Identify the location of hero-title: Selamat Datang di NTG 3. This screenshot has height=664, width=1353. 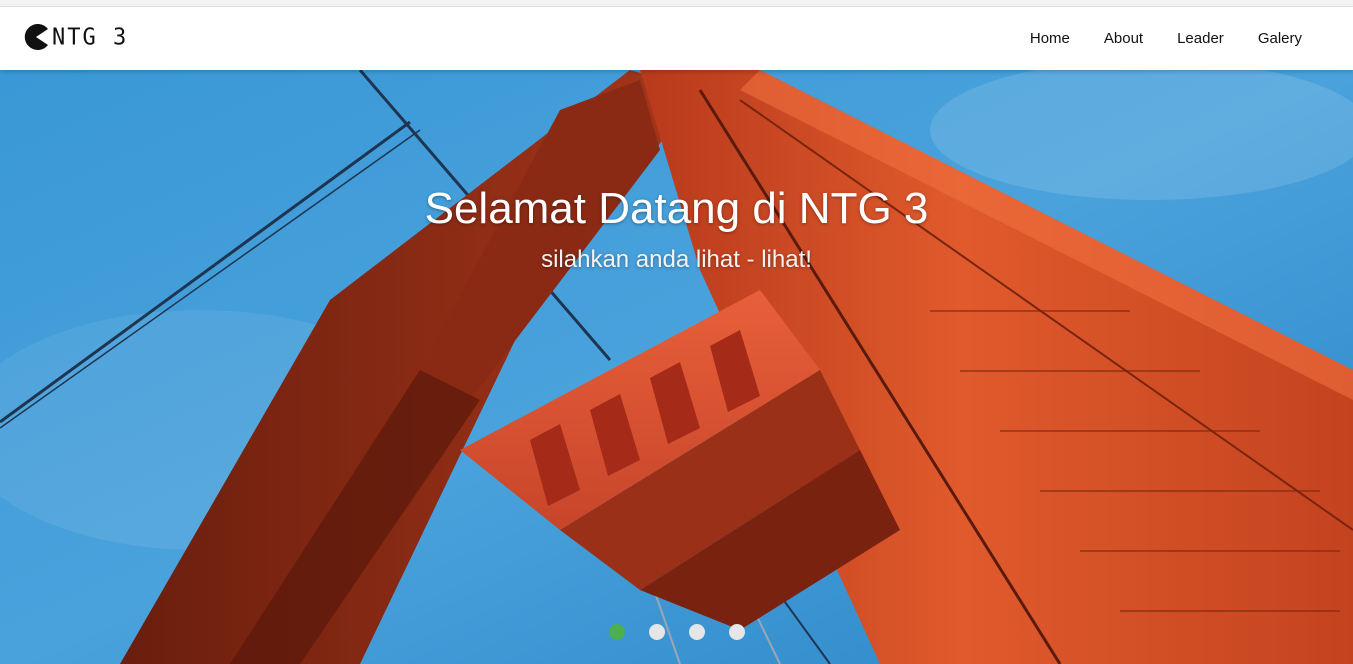
(676, 208).